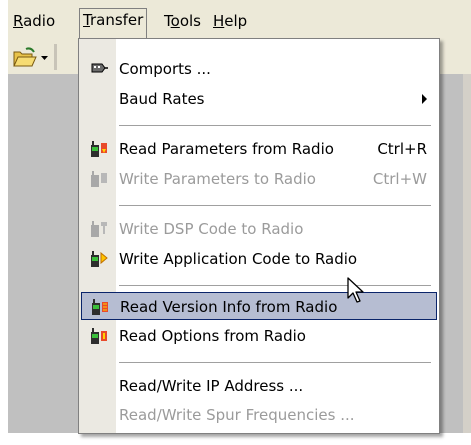 This screenshot has height=445, width=471. Describe the element at coordinates (259, 99) in the screenshot. I see `menu-item-baud-rates: Baud Rates` at that location.